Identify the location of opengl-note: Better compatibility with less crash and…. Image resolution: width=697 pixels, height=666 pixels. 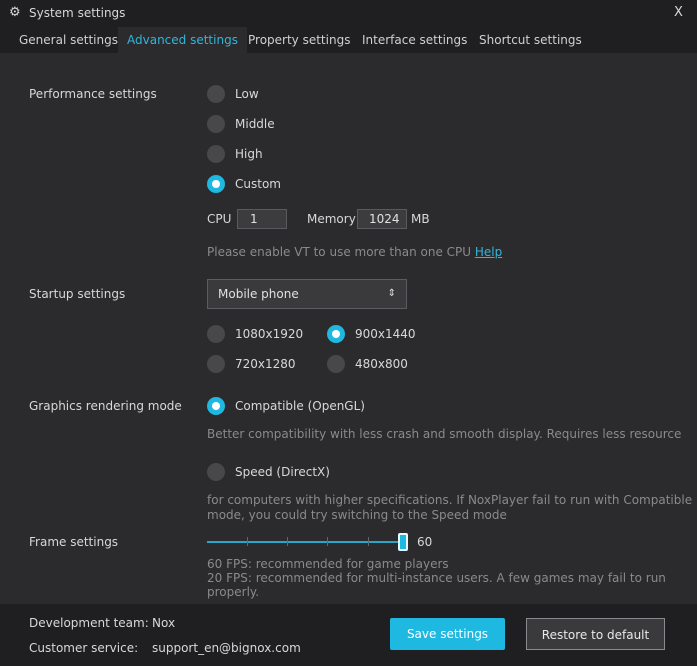
(444, 434).